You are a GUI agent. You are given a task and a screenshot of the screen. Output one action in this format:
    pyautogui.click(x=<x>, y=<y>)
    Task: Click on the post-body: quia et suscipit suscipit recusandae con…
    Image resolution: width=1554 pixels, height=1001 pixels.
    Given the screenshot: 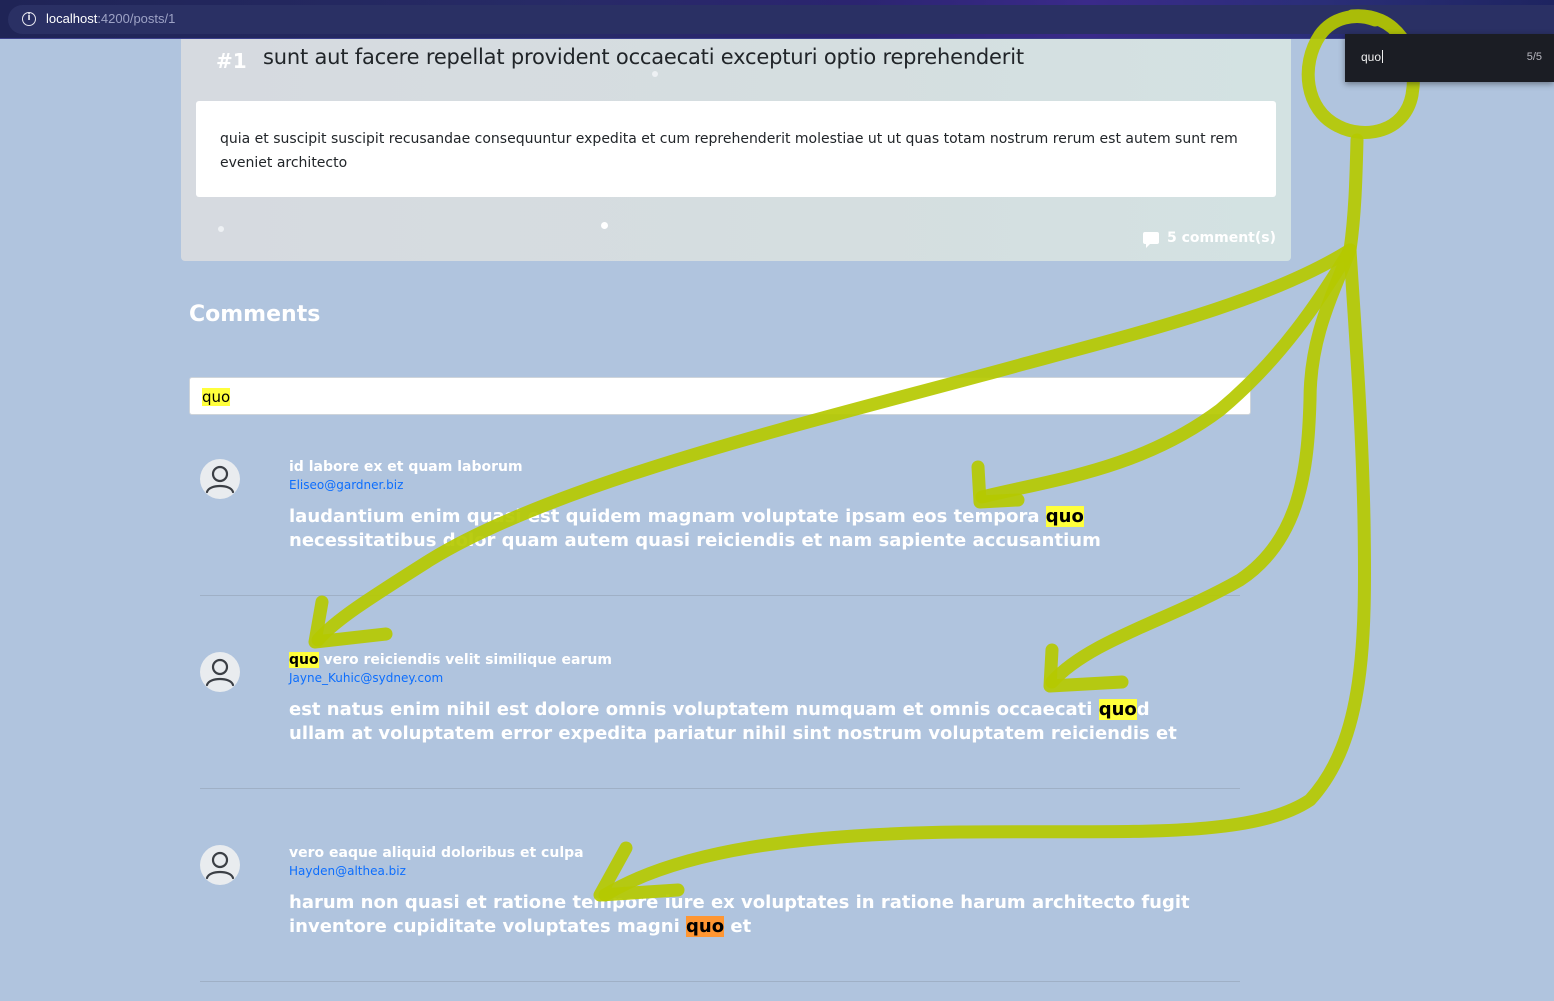 What is the action you would take?
    pyautogui.click(x=729, y=151)
    